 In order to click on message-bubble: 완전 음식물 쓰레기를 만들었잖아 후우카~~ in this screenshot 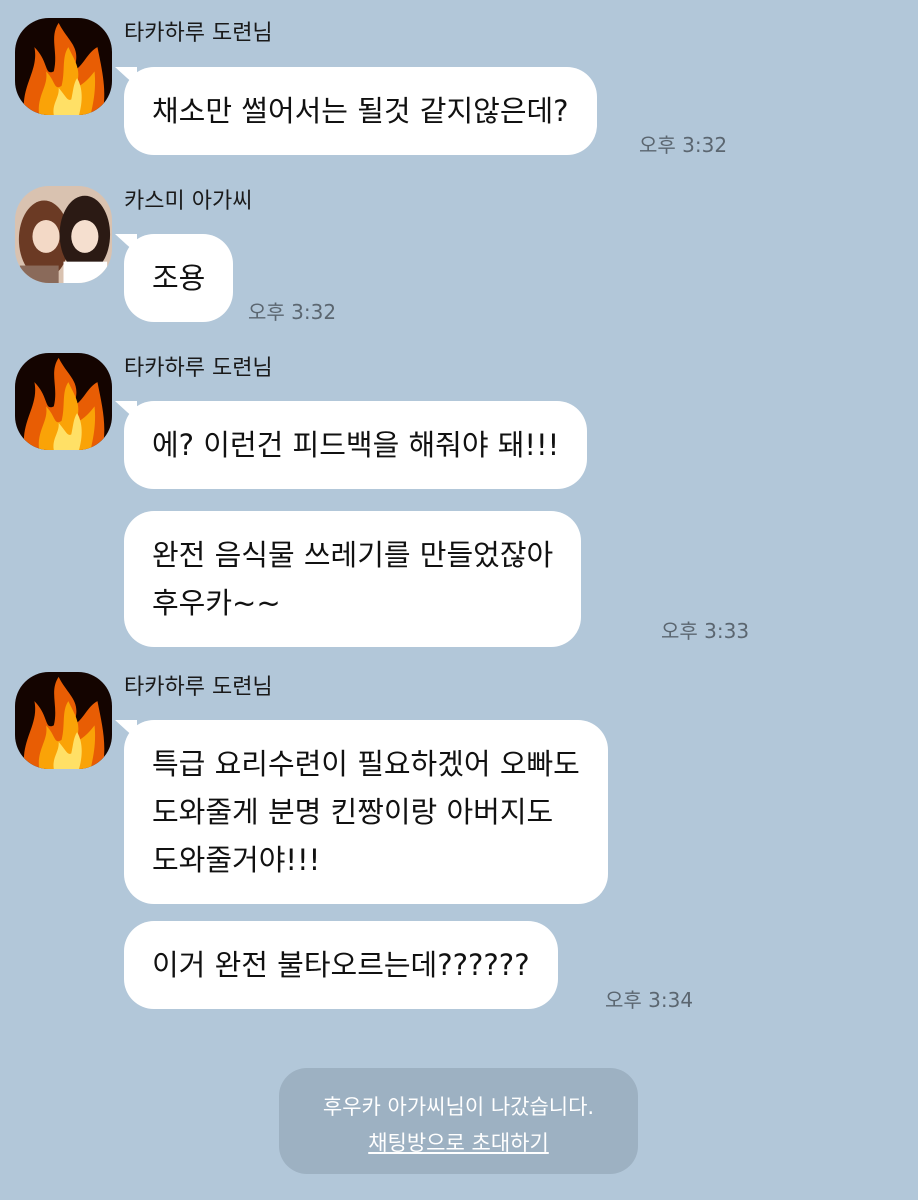, I will do `click(353, 579)`.